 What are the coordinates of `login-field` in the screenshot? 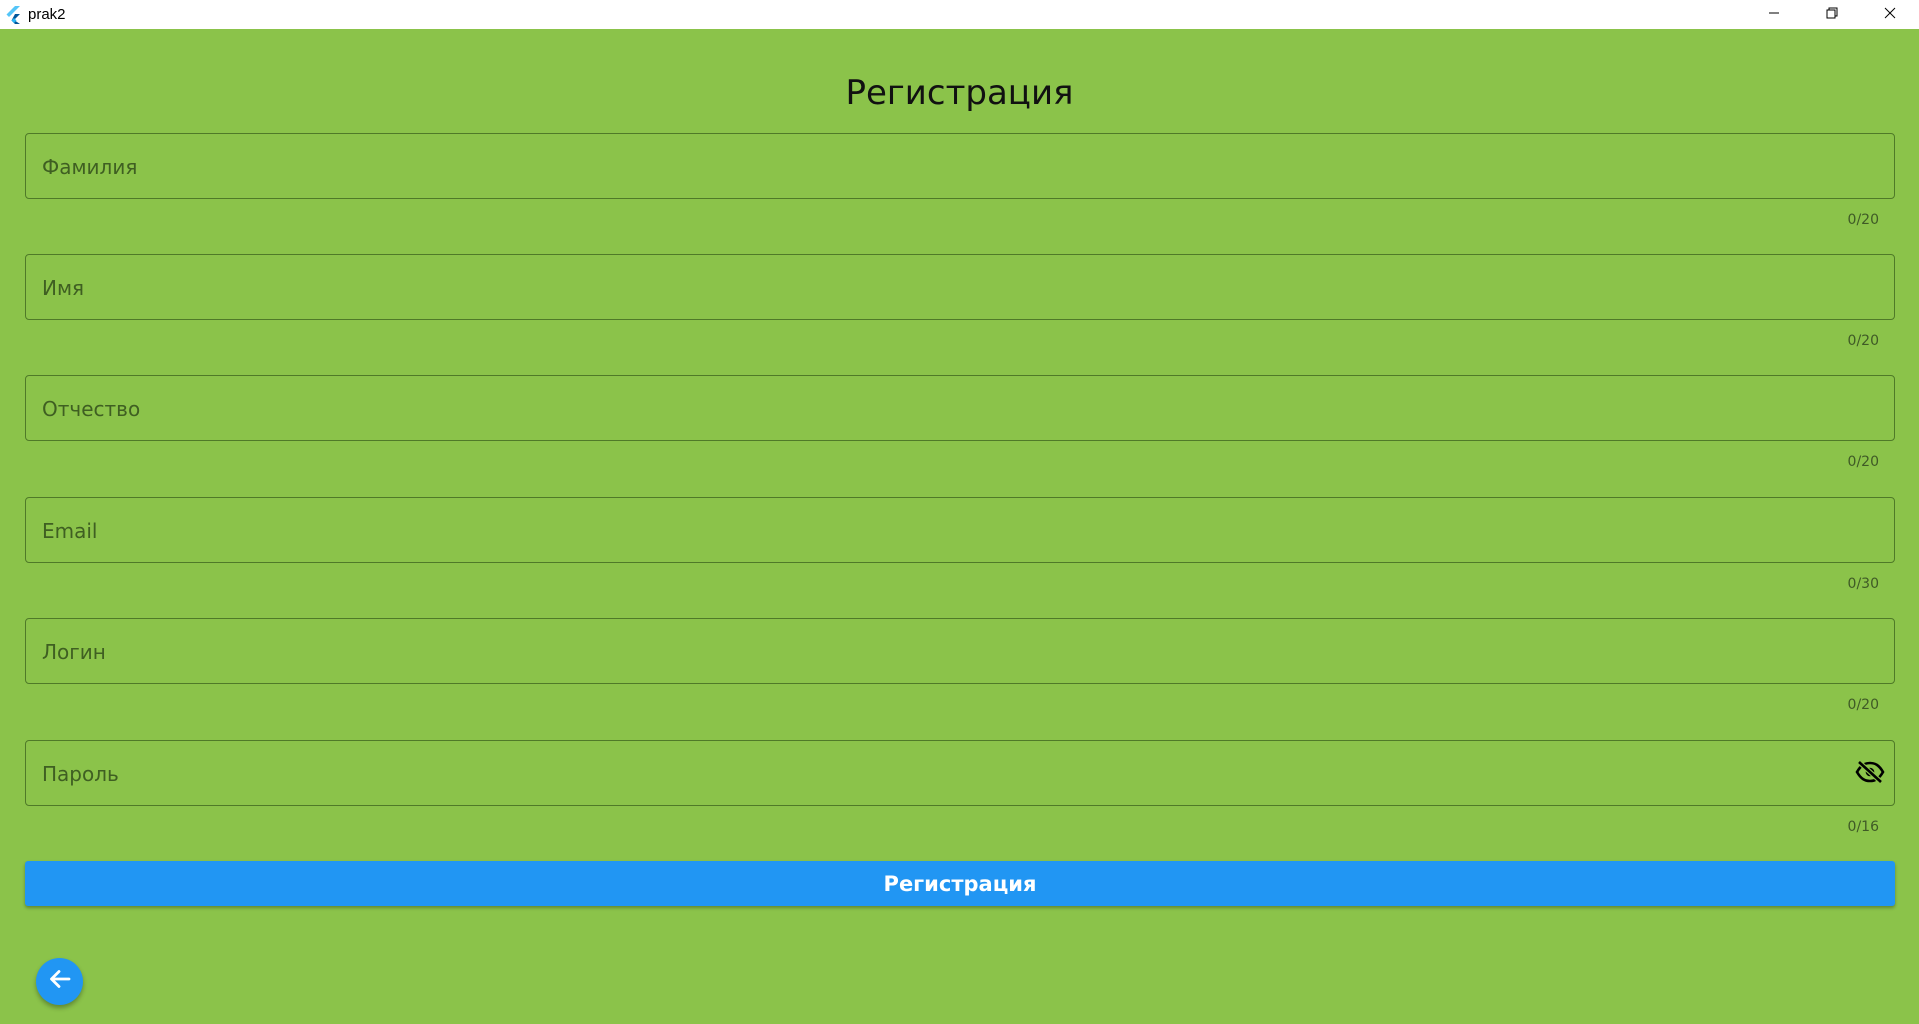 It's located at (960, 651).